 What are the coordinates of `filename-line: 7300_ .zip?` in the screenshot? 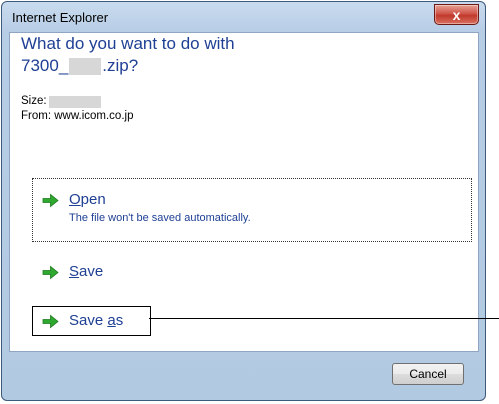 It's located at (171, 66).